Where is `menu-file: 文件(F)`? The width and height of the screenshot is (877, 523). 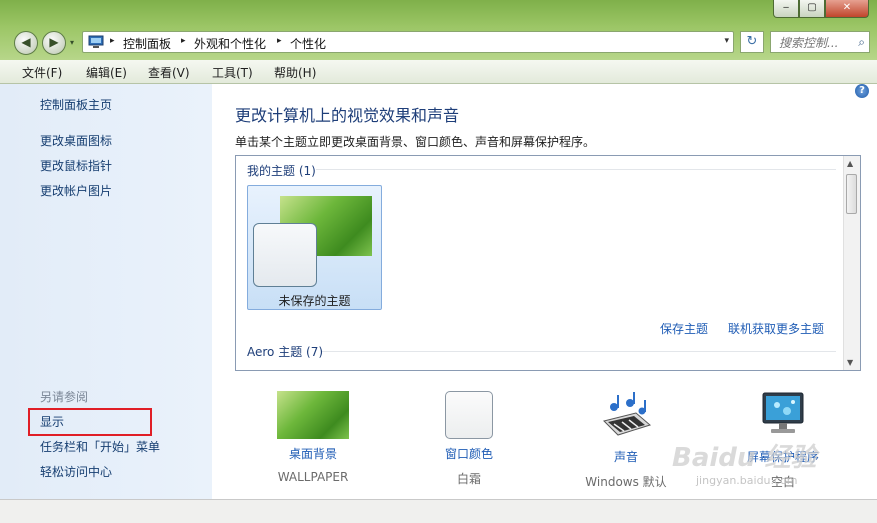 menu-file: 文件(F) is located at coordinates (42, 72).